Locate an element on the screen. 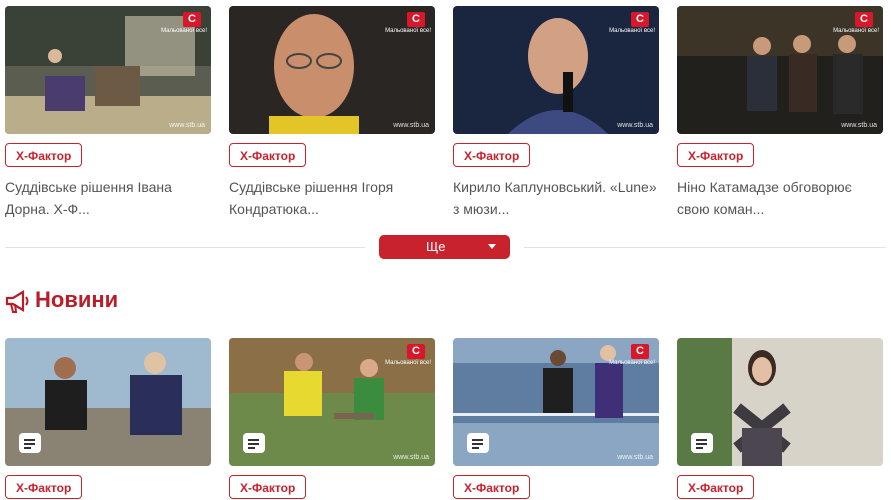 This screenshot has width=891, height=500. section-title: Новини is located at coordinates (77, 299).